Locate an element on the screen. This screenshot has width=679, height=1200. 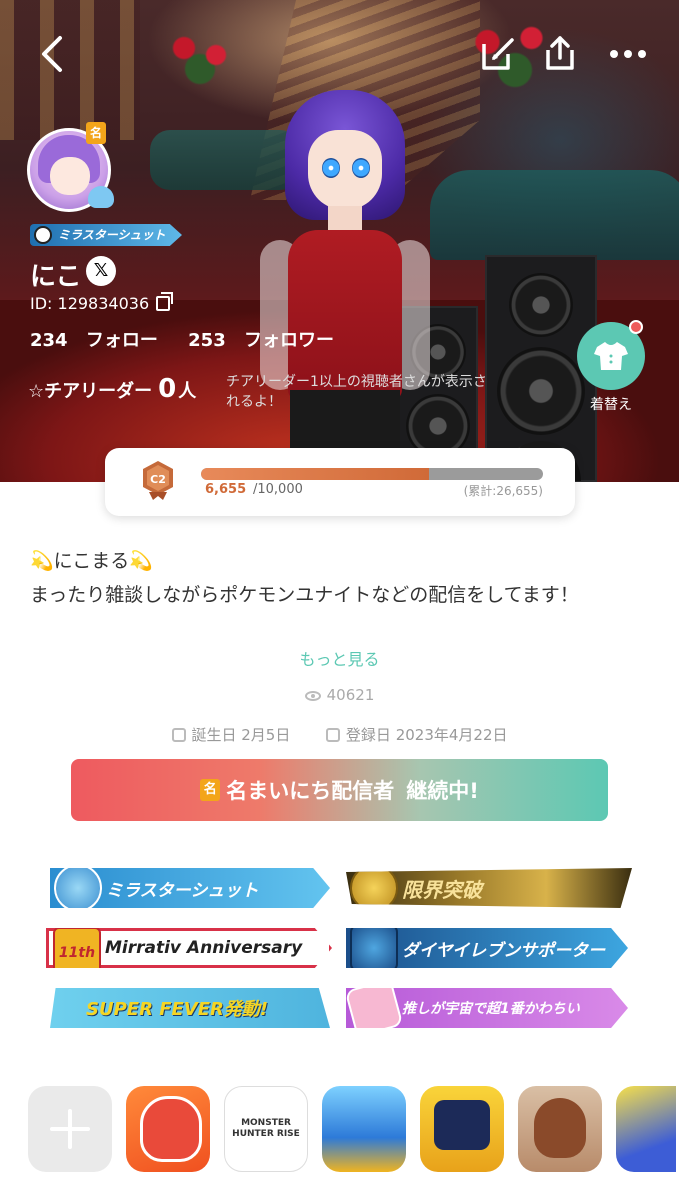
cheerleader-count: 0 is located at coordinates (167, 389).